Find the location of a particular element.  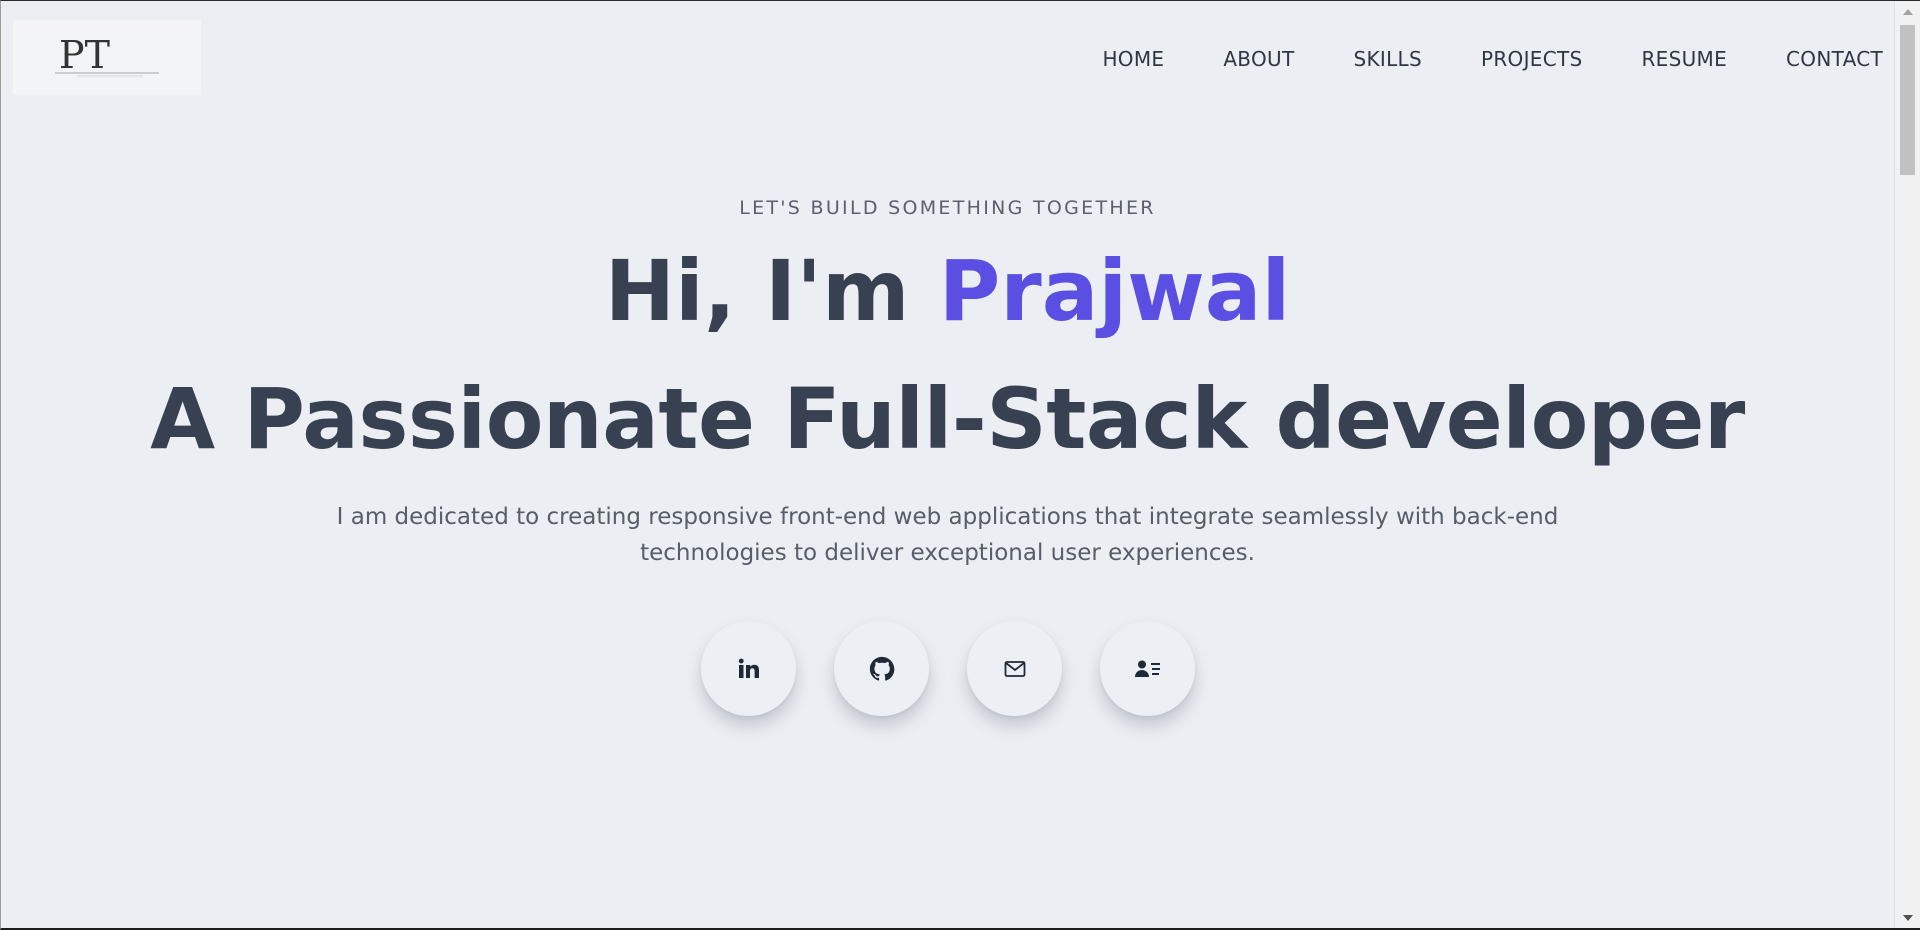

scroll-down-icon is located at coordinates (1908, 918).